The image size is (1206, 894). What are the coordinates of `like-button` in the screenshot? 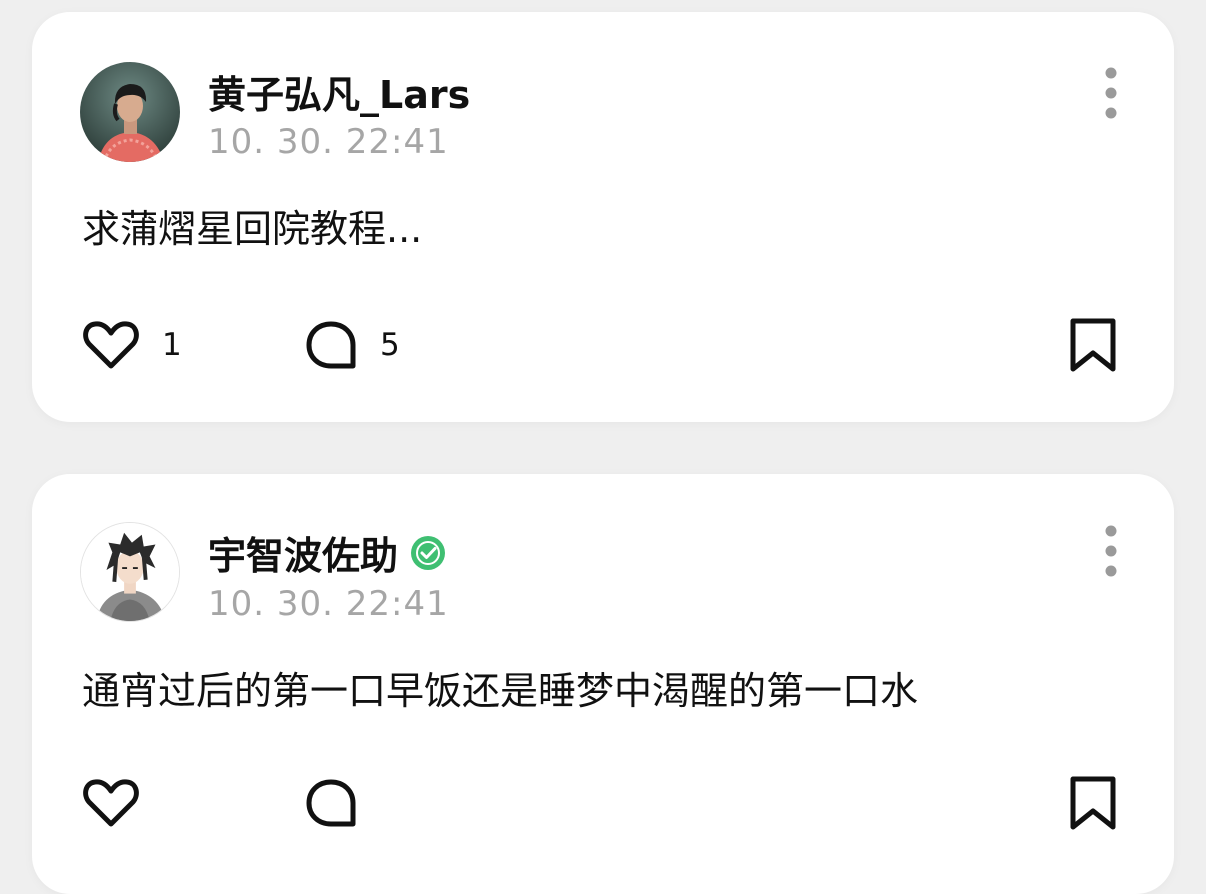 It's located at (122, 803).